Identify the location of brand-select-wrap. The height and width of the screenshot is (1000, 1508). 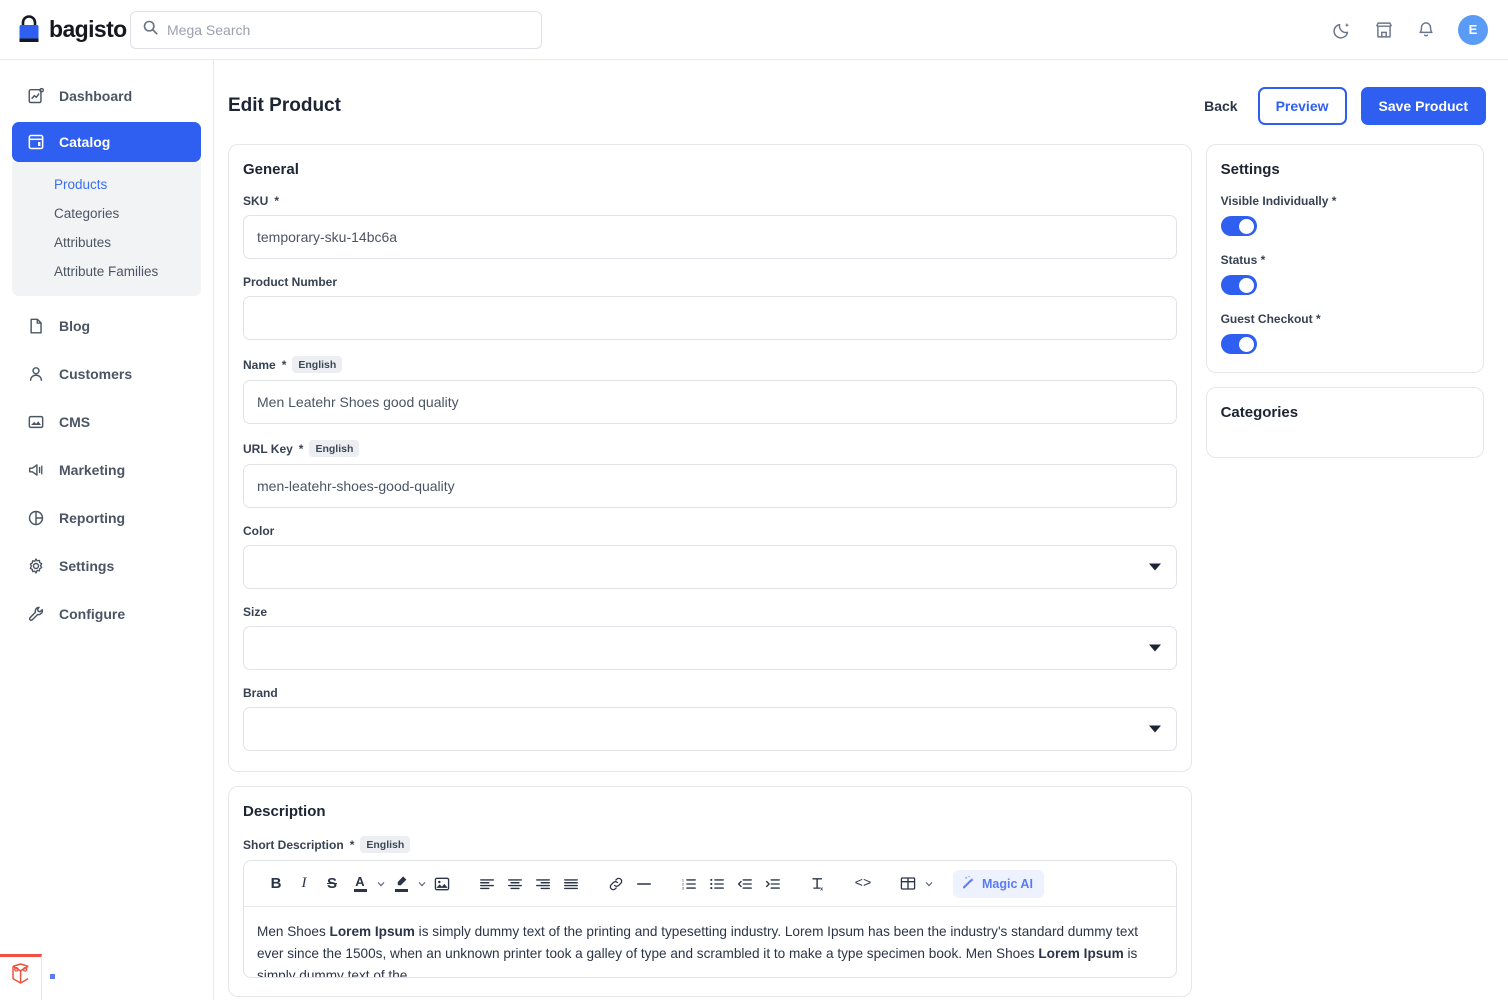
(710, 729).